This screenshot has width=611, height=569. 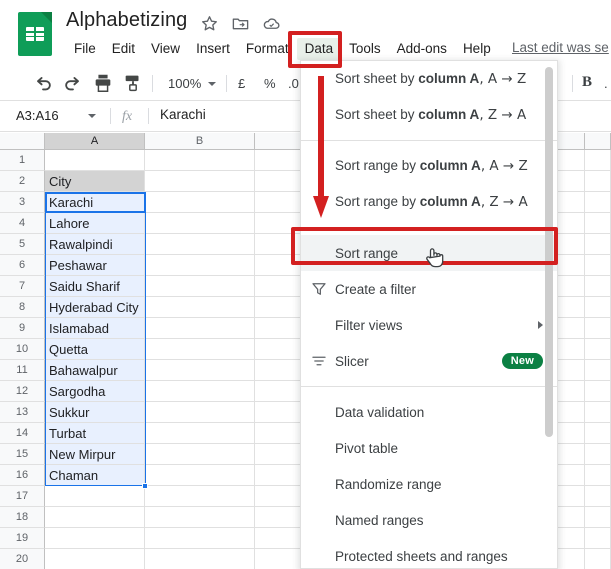 I want to click on menu-edit: Edit, so click(x=123, y=49).